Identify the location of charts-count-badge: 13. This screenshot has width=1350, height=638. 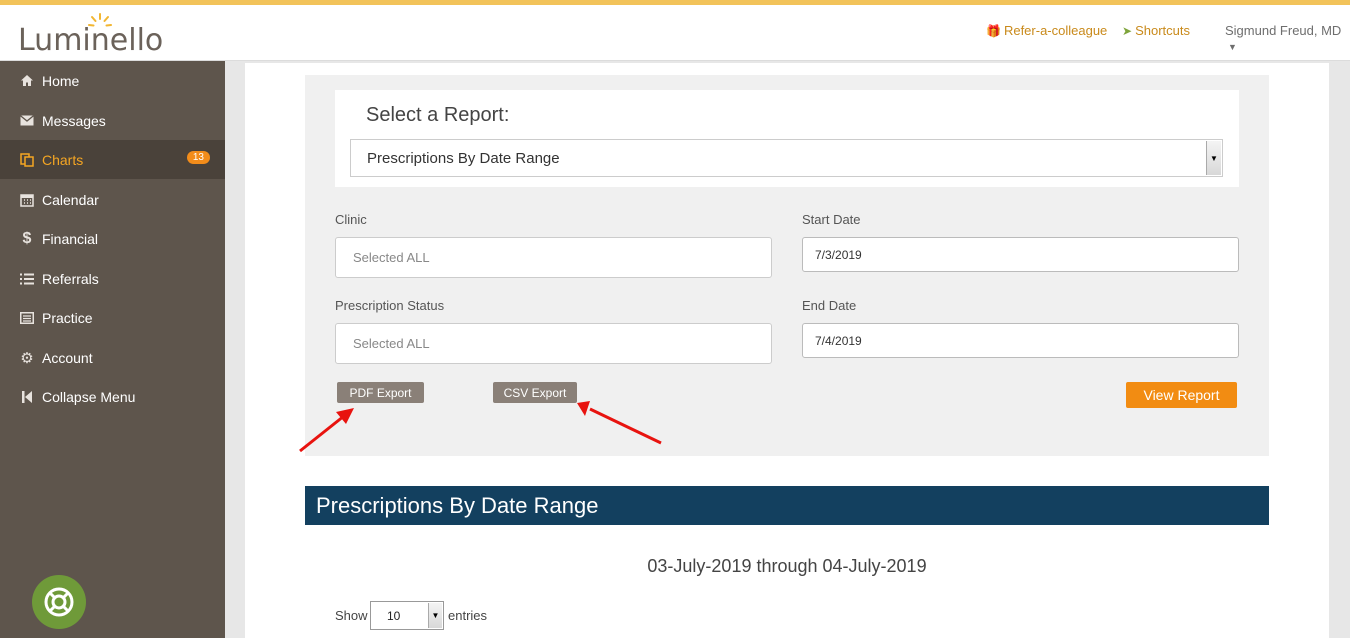
(198, 157).